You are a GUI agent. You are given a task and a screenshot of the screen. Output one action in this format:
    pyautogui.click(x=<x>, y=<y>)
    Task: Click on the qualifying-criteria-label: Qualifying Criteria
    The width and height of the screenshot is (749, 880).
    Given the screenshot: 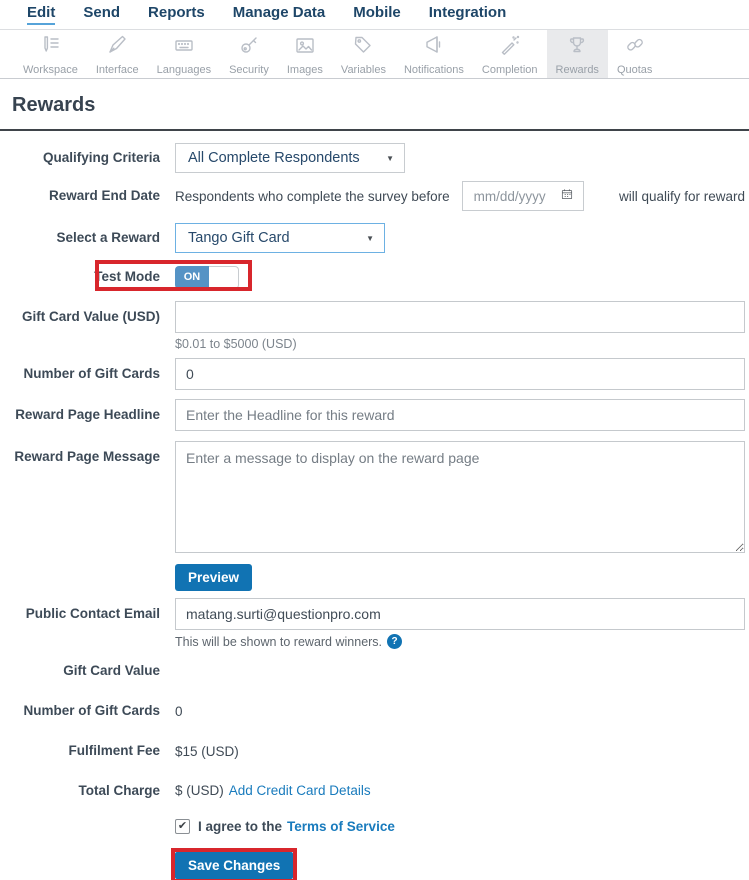 What is the action you would take?
    pyautogui.click(x=101, y=157)
    